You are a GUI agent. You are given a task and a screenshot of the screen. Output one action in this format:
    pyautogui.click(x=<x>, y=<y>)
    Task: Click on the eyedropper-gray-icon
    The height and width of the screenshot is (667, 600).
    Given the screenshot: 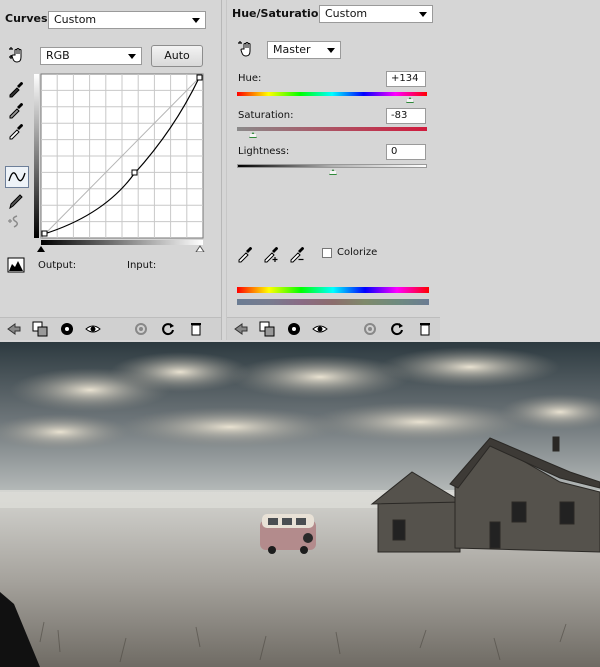 What is the action you would take?
    pyautogui.click(x=16, y=110)
    